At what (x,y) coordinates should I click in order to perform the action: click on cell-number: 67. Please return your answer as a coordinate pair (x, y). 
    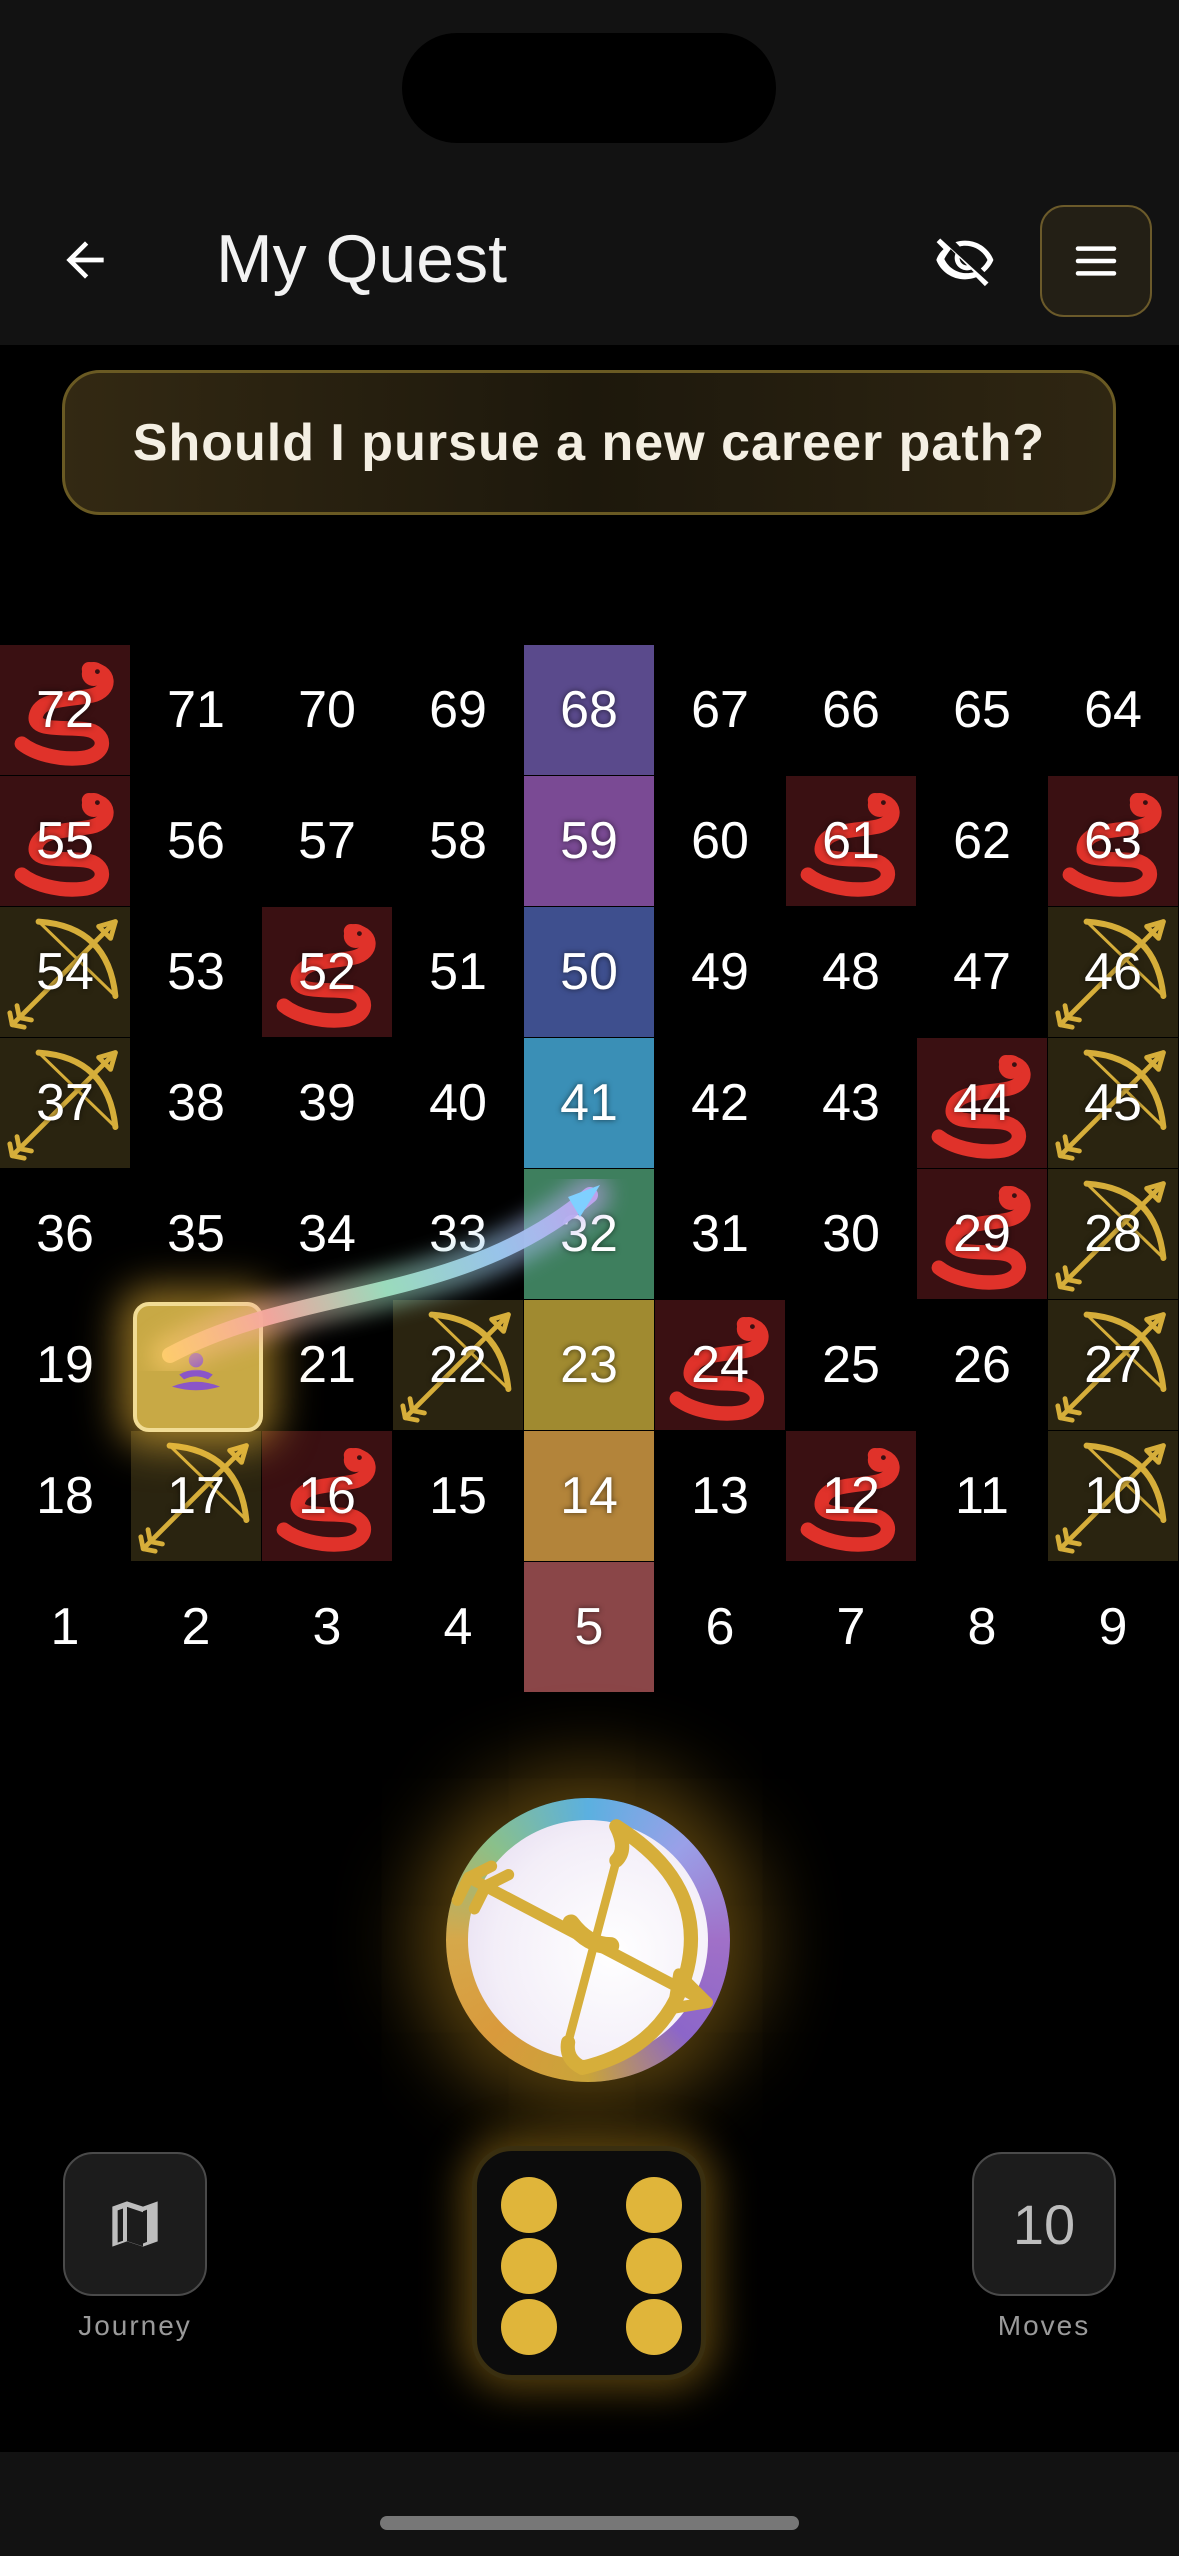
    Looking at the image, I should click on (720, 710).